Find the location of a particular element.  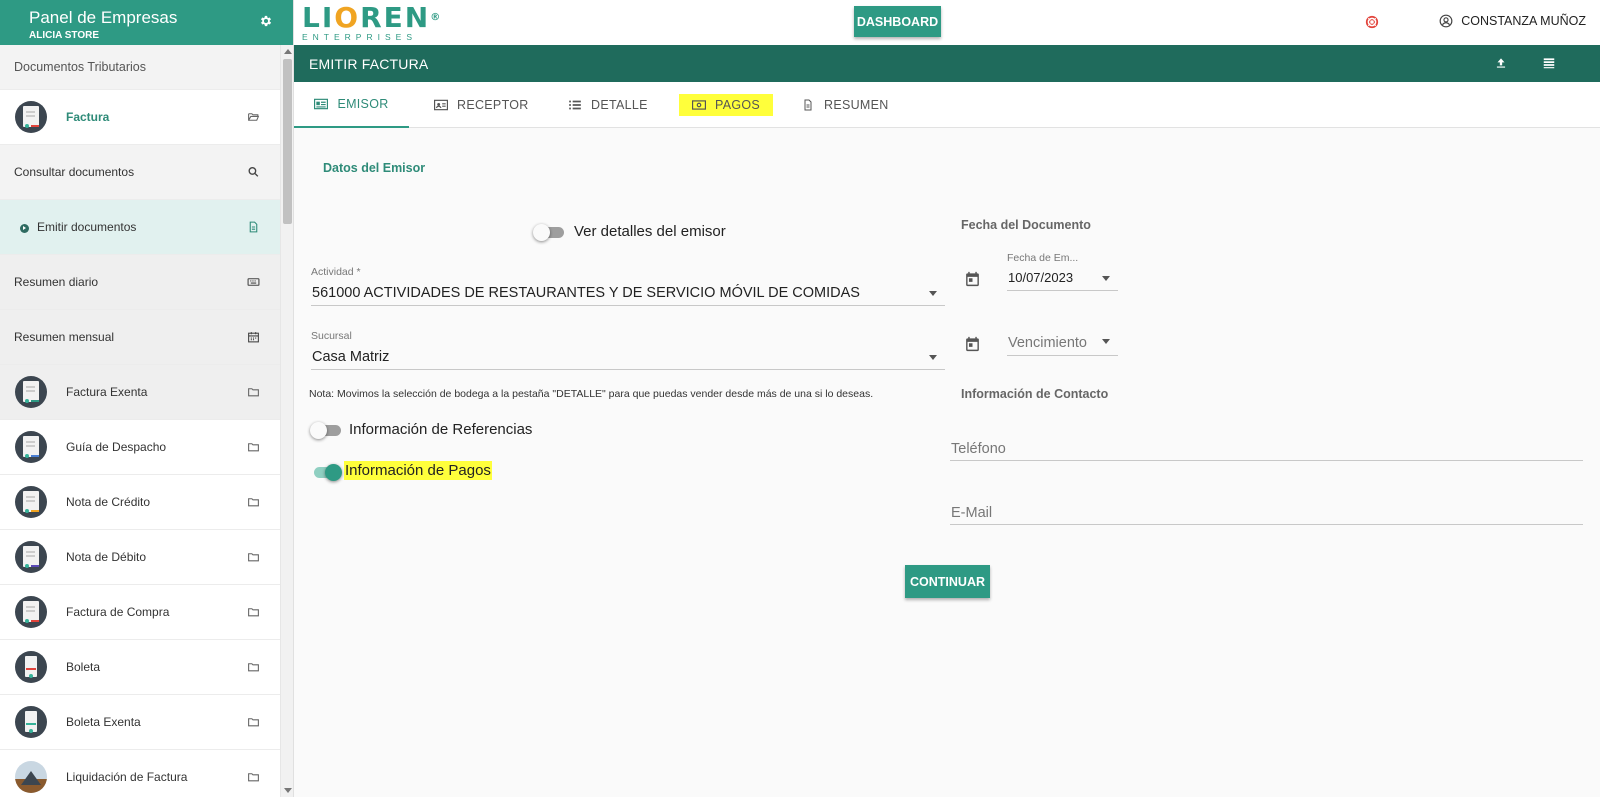

sidebar-item-nota-debito: Nota de Débito is located at coordinates (140, 557).